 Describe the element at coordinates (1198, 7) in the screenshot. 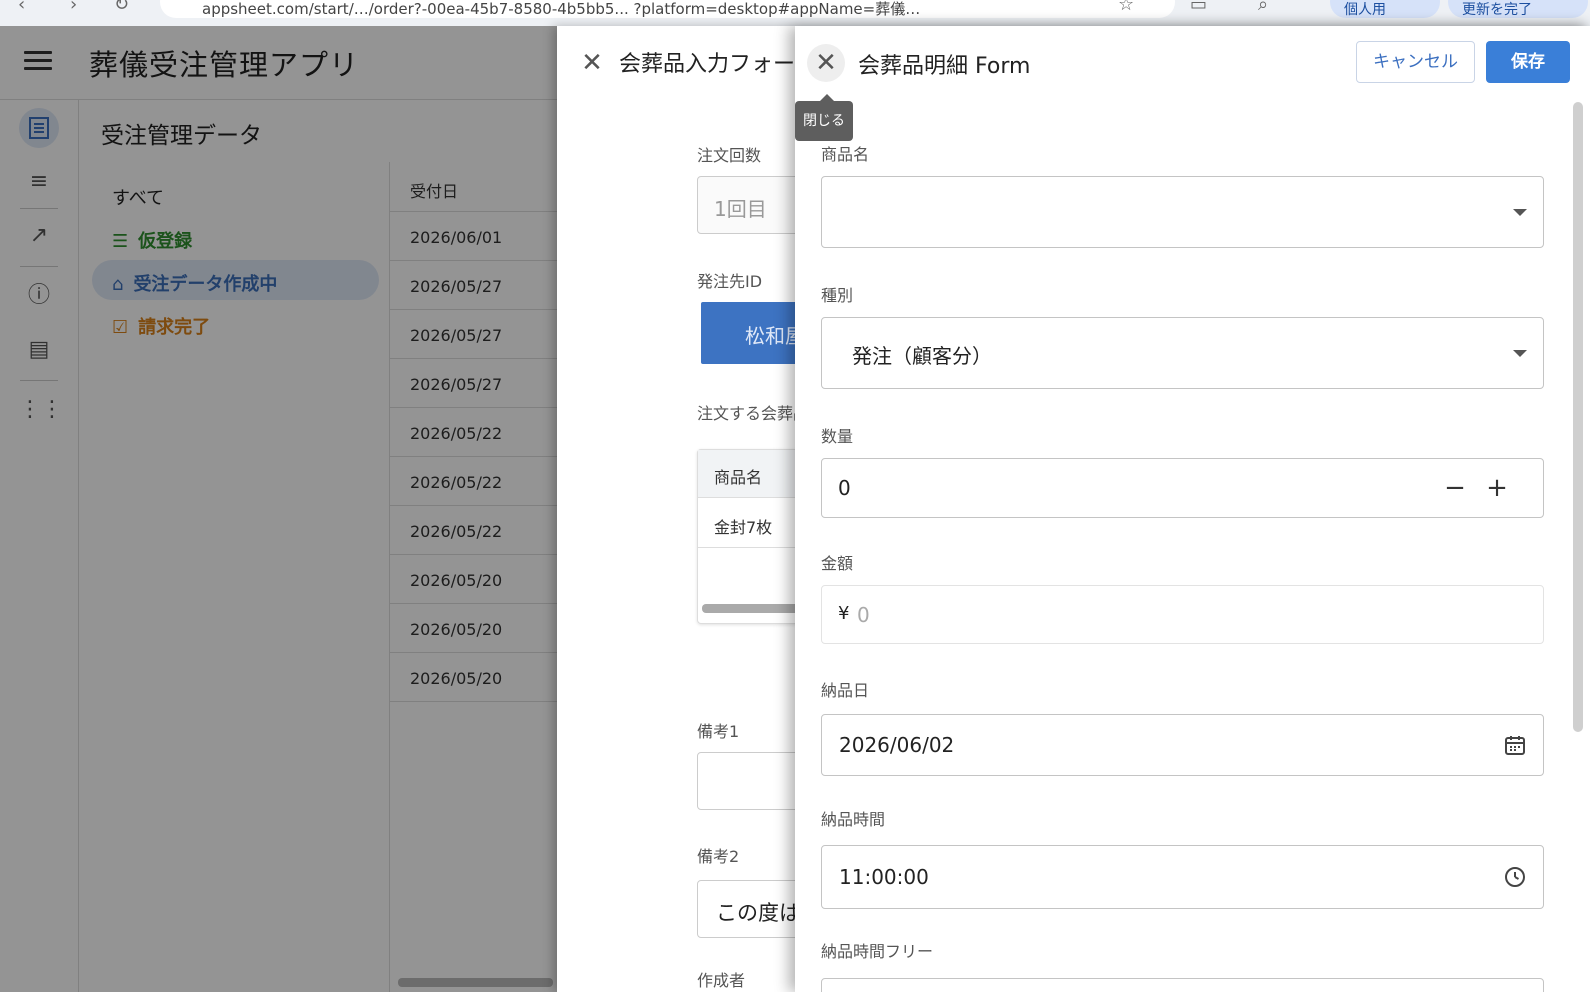

I see `cast-icon: ▭` at that location.